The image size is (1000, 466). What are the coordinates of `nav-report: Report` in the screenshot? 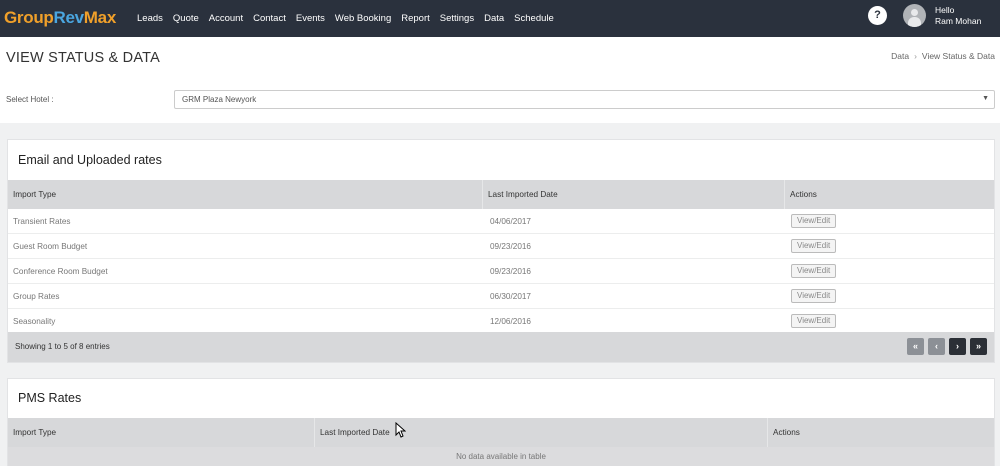 It's located at (415, 18).